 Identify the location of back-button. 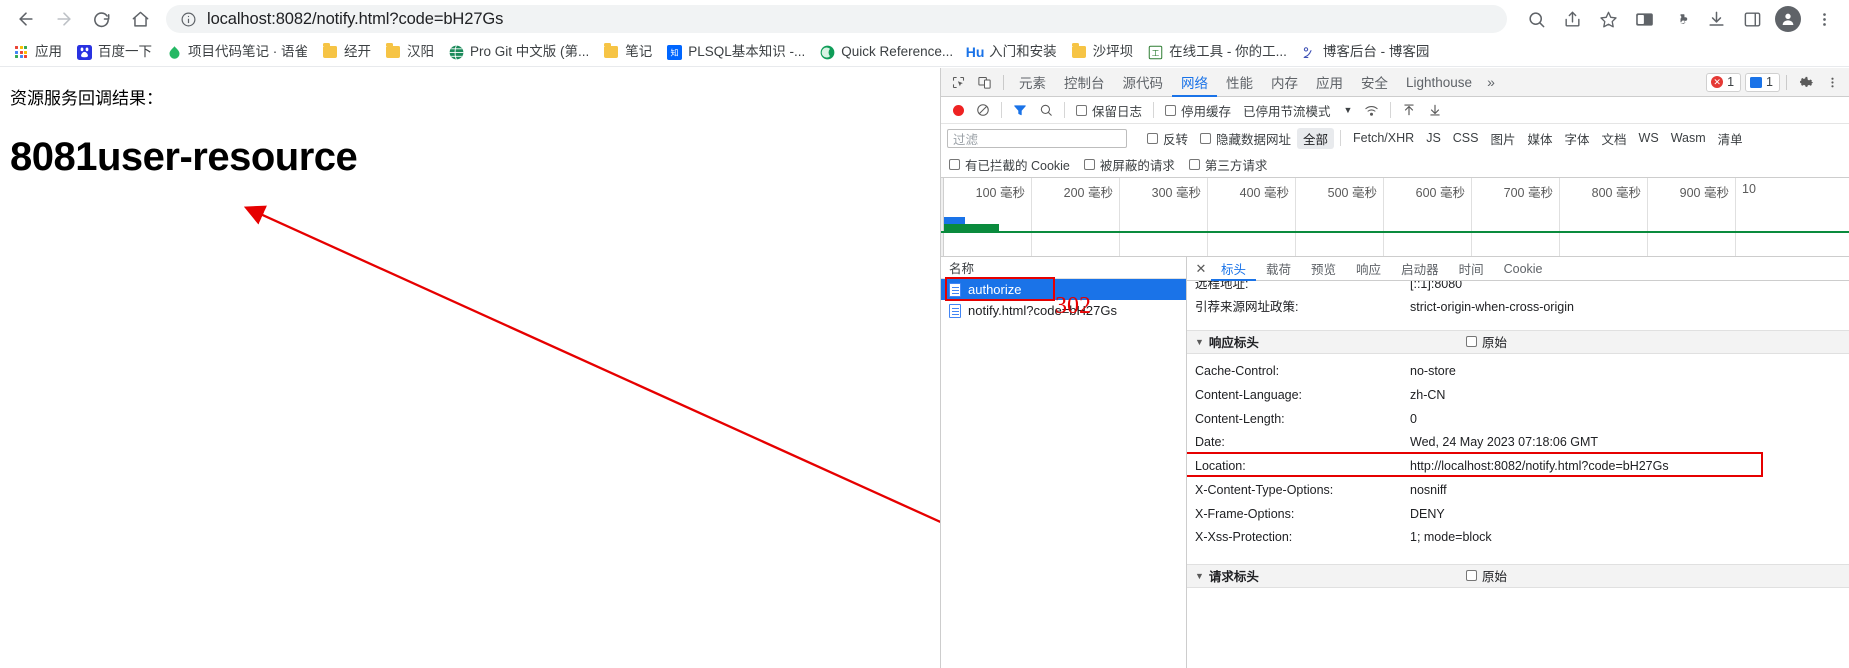
(26, 19).